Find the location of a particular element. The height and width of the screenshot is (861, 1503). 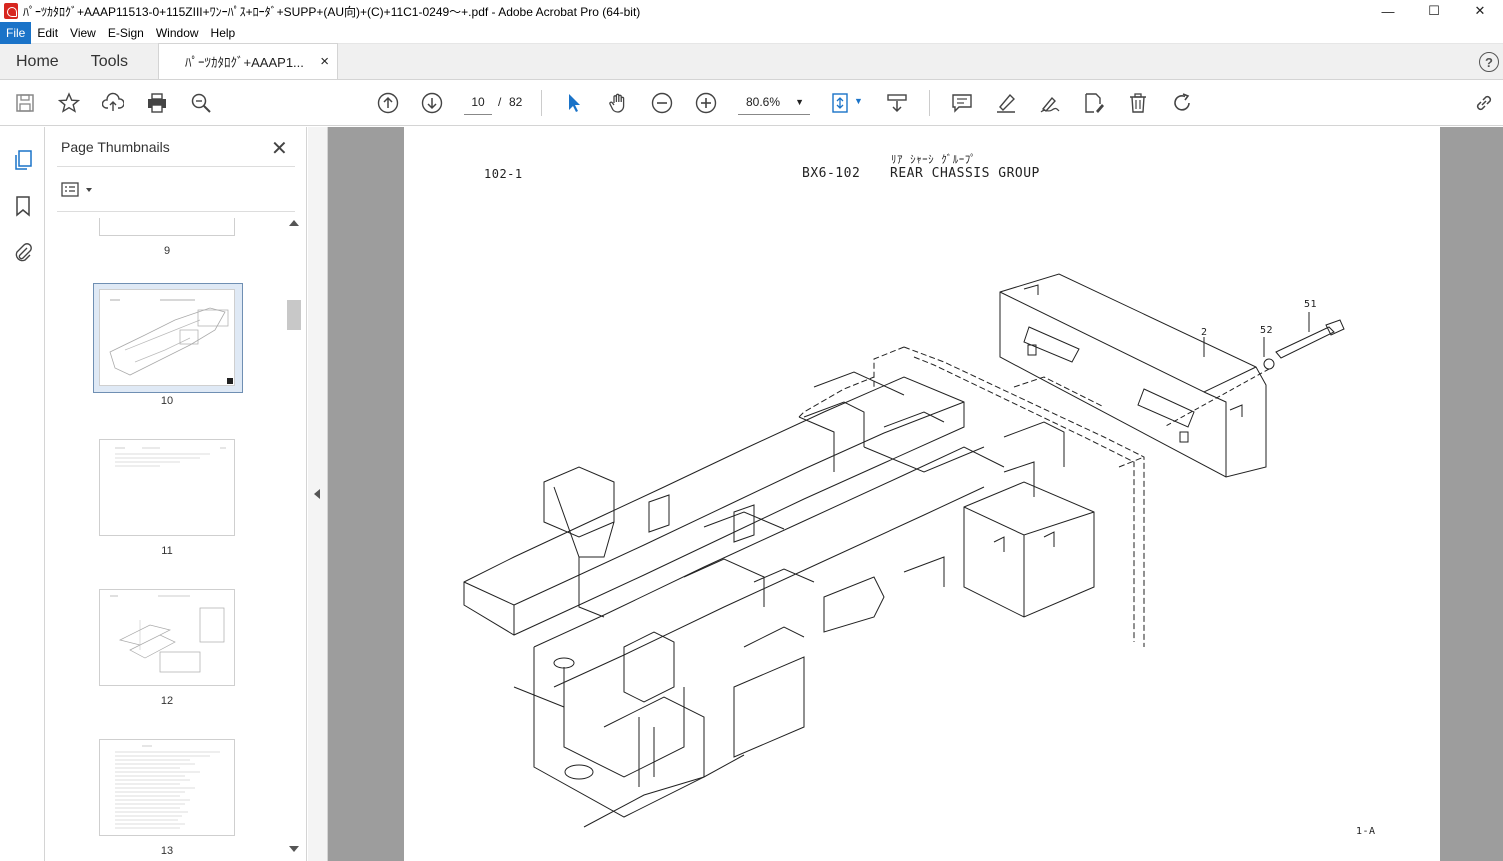

acrobat-logo-icon is located at coordinates (11, 11).